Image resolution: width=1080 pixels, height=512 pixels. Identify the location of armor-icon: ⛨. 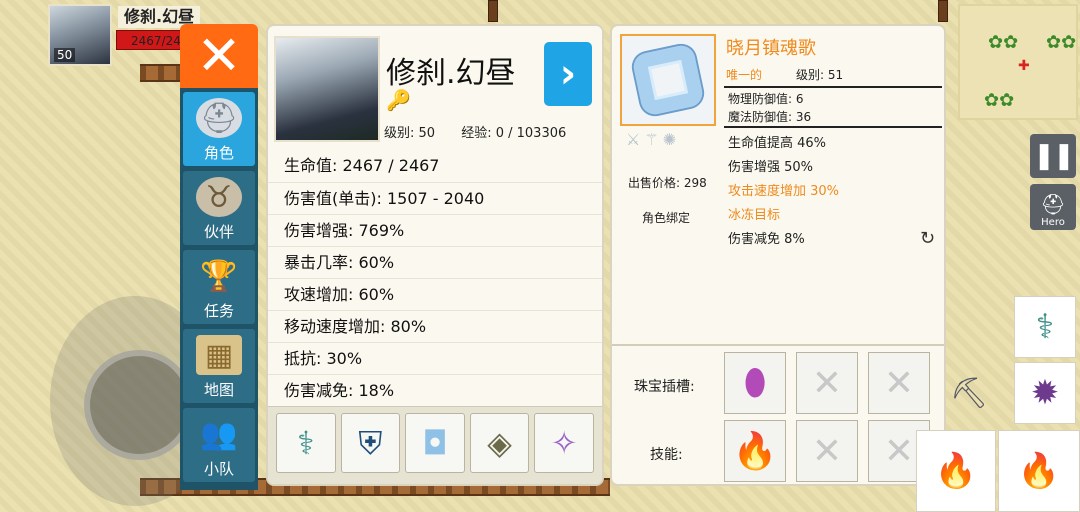
(370, 442).